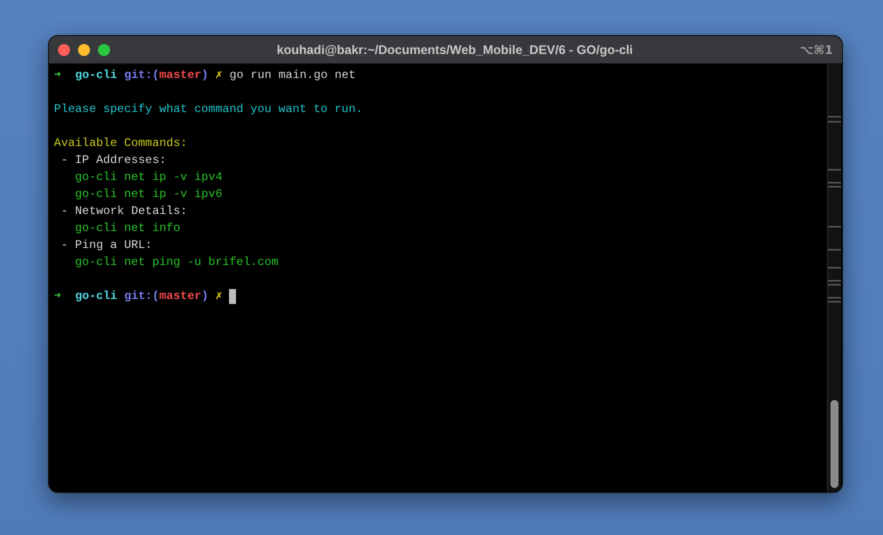 This screenshot has height=535, width=883. Describe the element at coordinates (455, 49) in the screenshot. I see `window-title: kouhadi@bakr:~/Documents/Web_Mobile_DEV/6 - GO/go-cli` at that location.